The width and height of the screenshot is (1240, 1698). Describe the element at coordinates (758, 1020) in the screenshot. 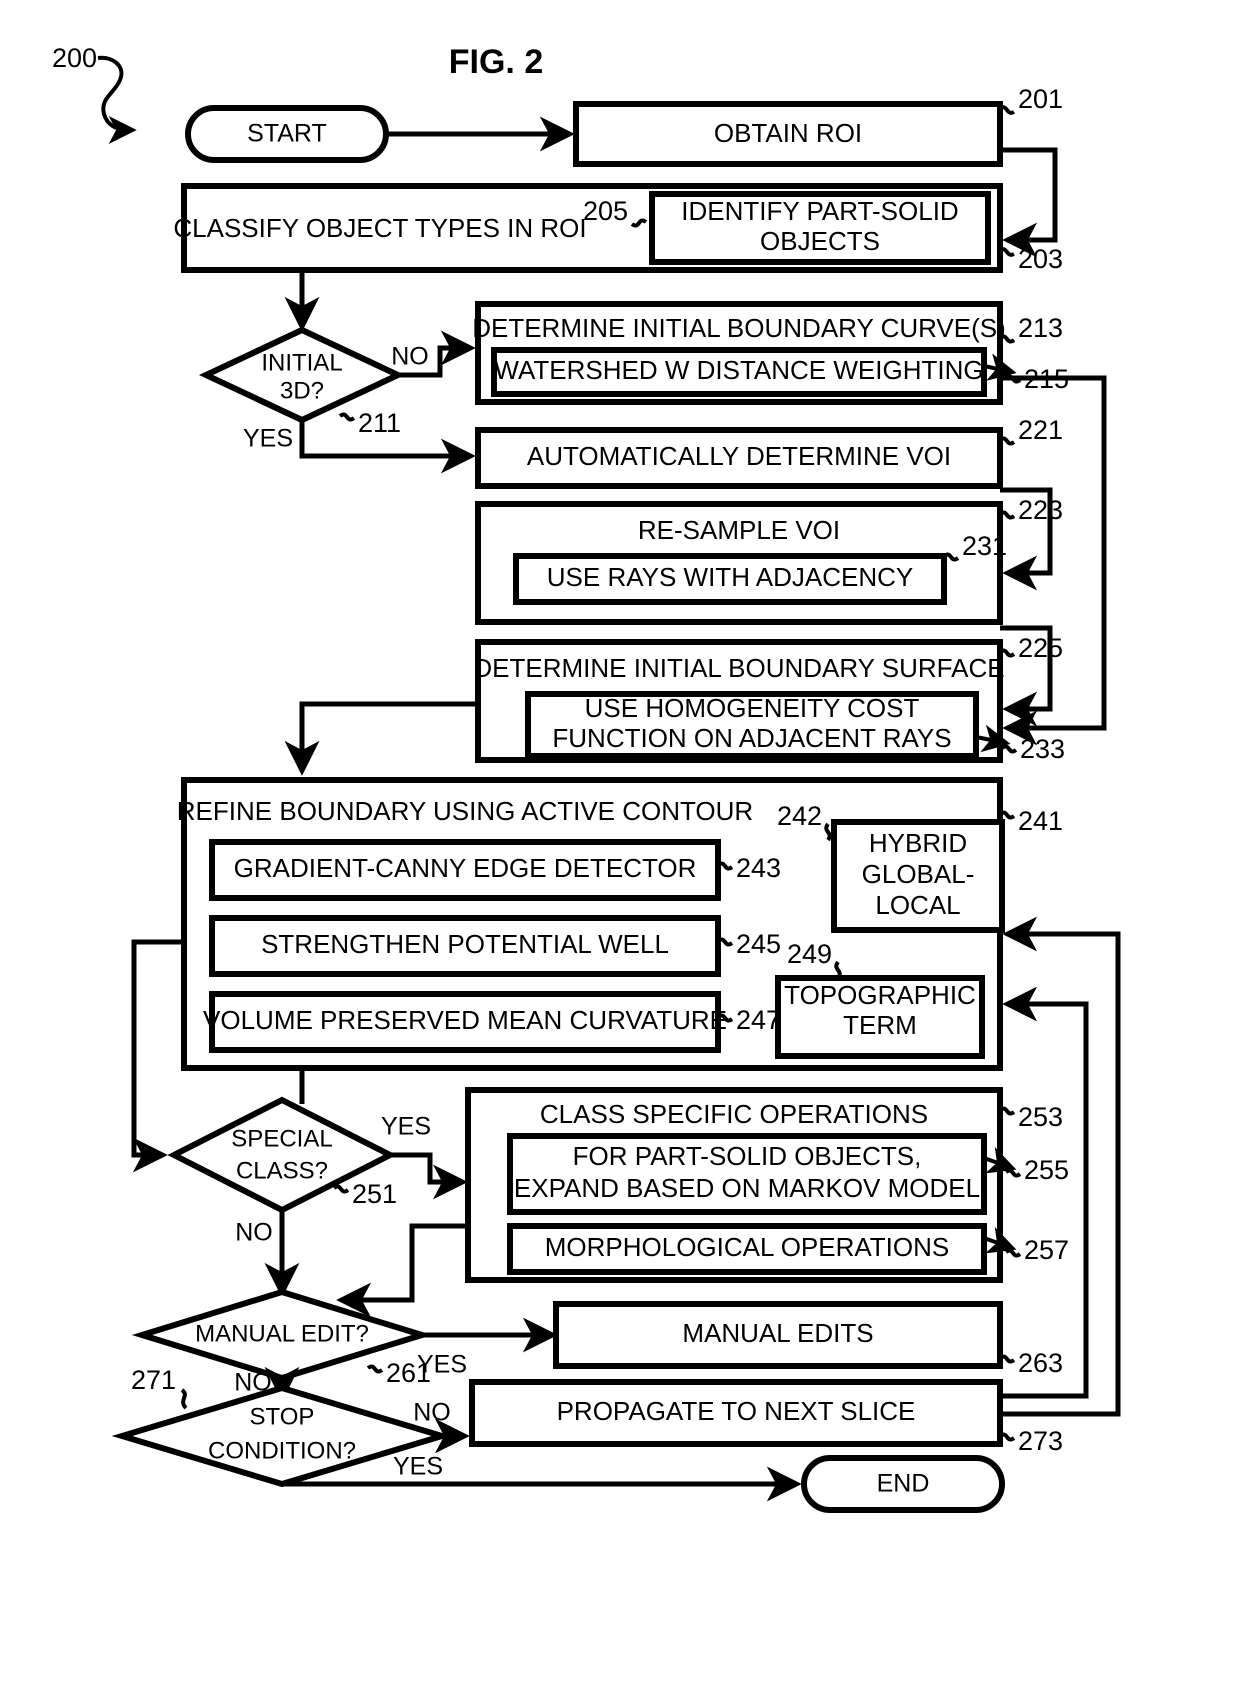

I see `ref-247: 247` at that location.